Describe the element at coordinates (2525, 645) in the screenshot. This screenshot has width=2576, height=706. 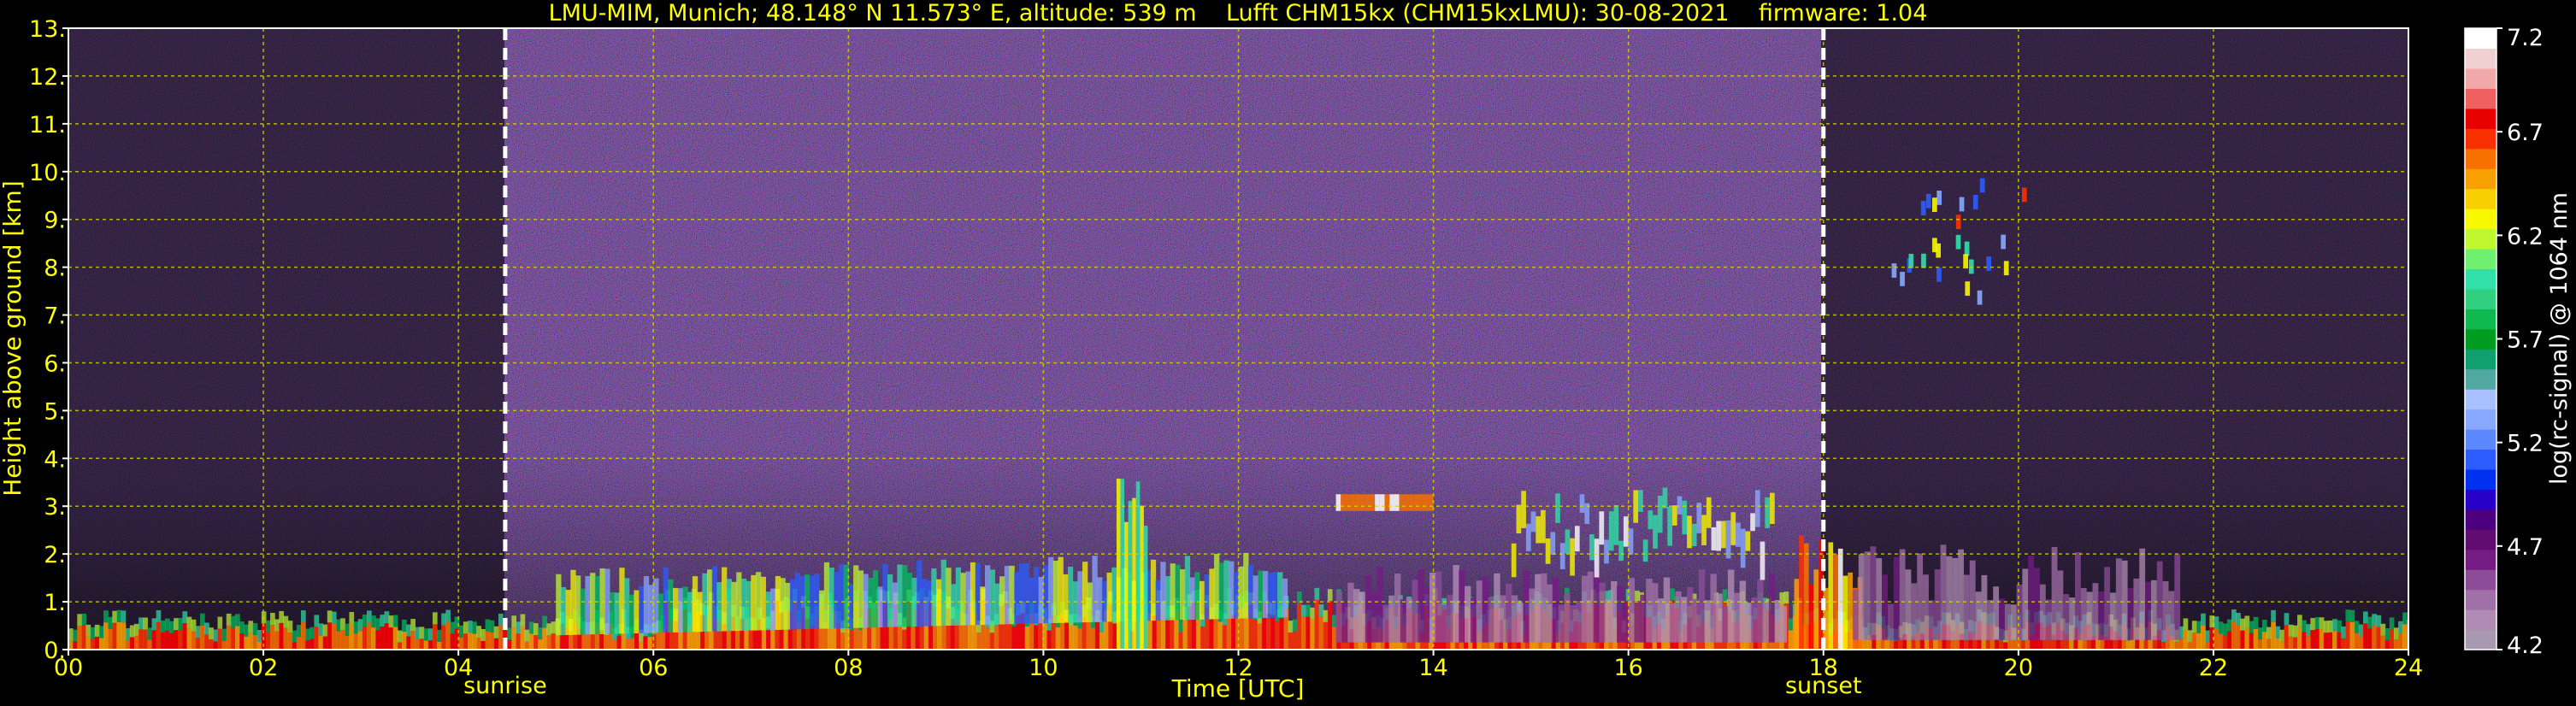
I see `colorbar-tick-label: 4.2` at that location.